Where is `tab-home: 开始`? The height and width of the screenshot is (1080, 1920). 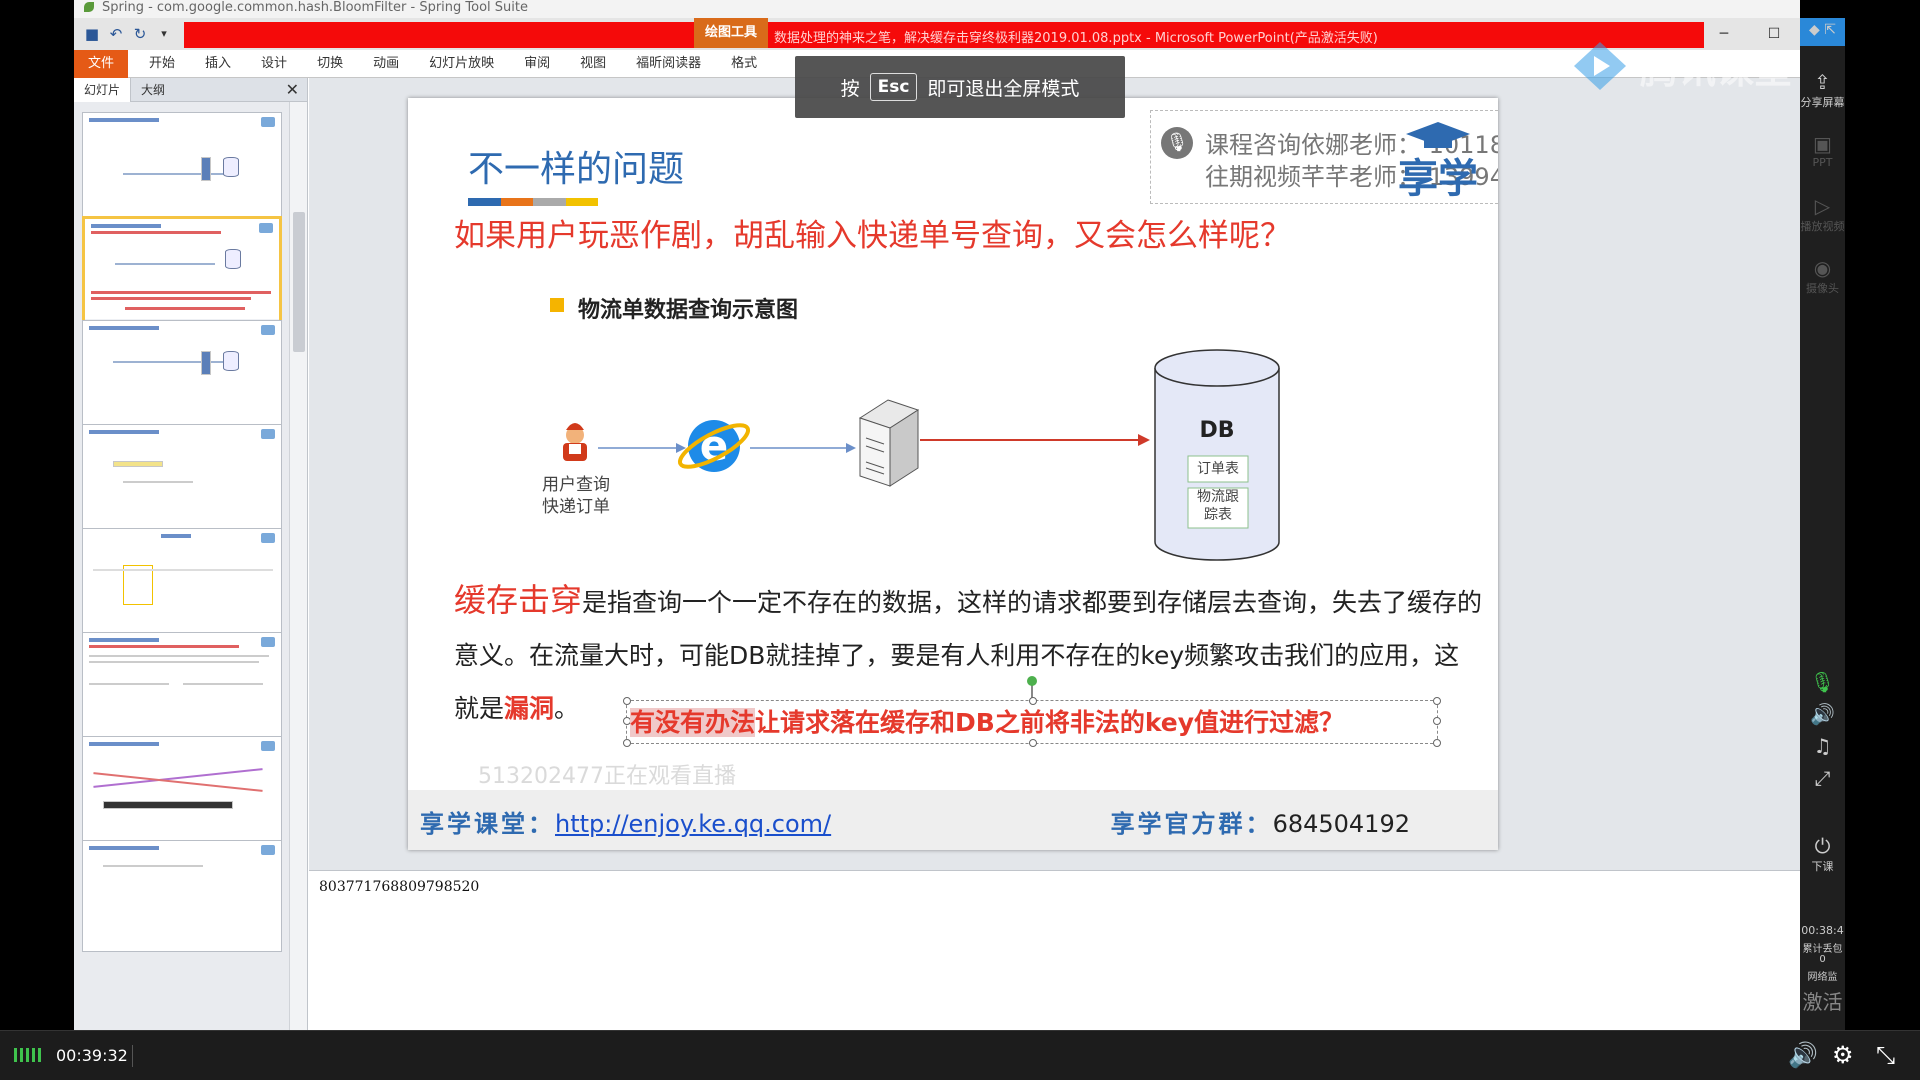
tab-home: 开始 is located at coordinates (162, 64).